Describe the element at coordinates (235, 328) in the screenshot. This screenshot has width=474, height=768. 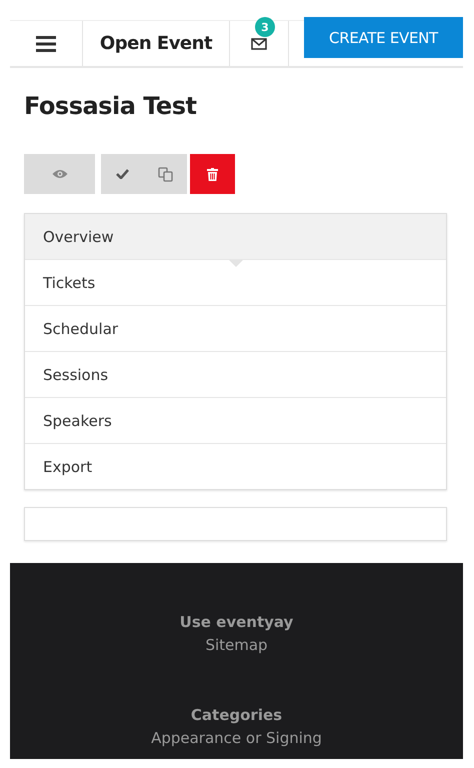
I see `menu-item: Schedular` at that location.